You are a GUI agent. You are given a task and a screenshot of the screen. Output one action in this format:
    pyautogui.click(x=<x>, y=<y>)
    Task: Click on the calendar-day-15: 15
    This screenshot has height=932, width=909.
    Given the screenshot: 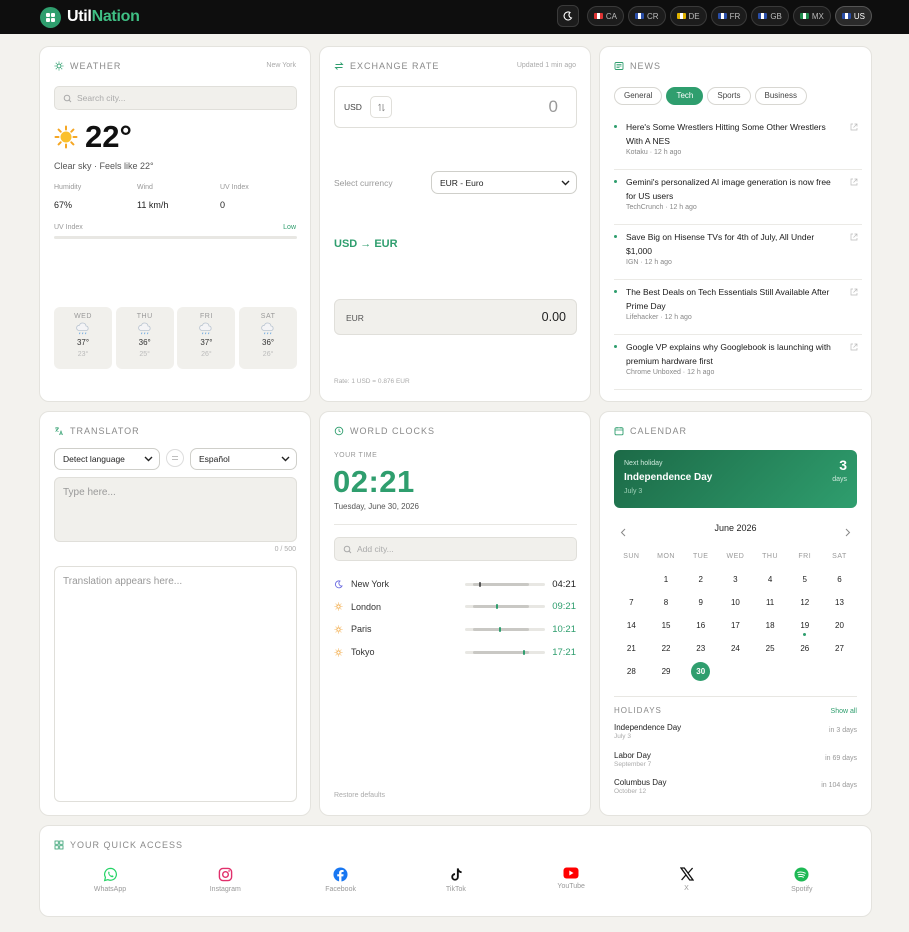 What is the action you would take?
    pyautogui.click(x=666, y=625)
    